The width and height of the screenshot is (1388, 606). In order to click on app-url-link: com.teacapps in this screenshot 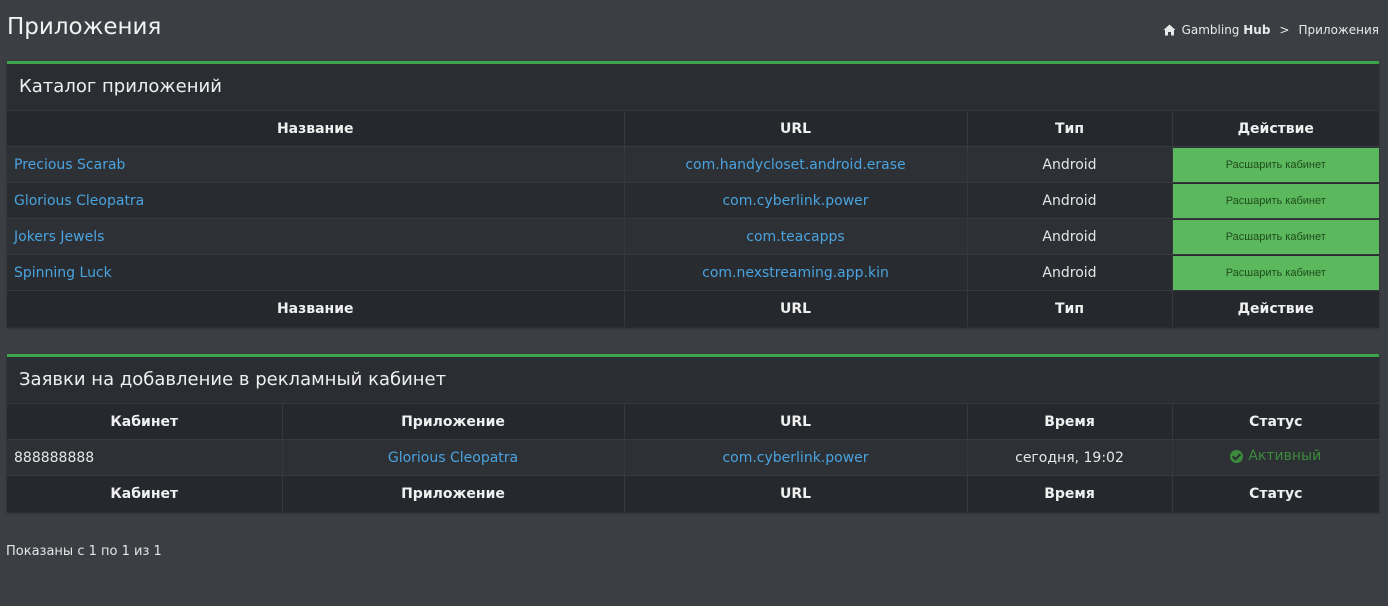, I will do `click(795, 237)`.